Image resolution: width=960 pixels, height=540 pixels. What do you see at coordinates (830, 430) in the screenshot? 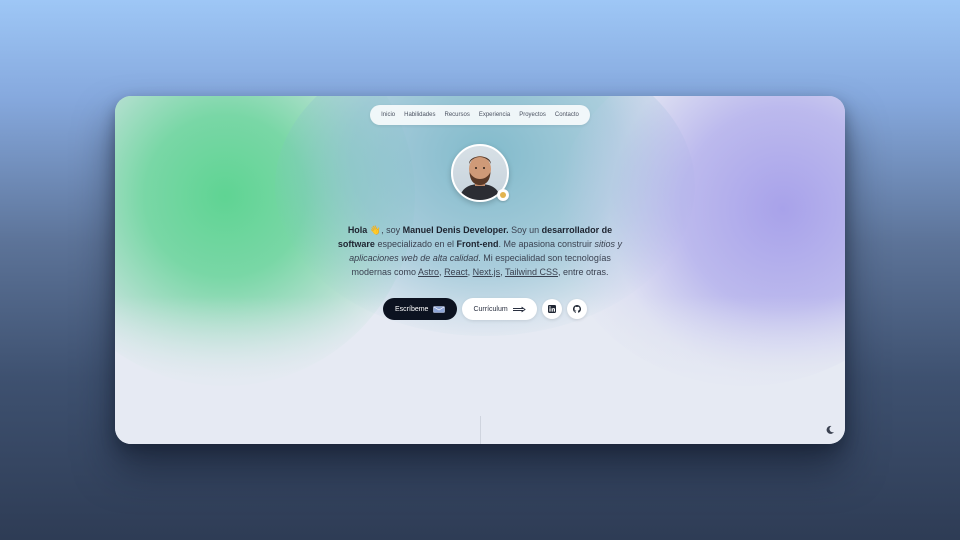
I see `moon-icon` at bounding box center [830, 430].